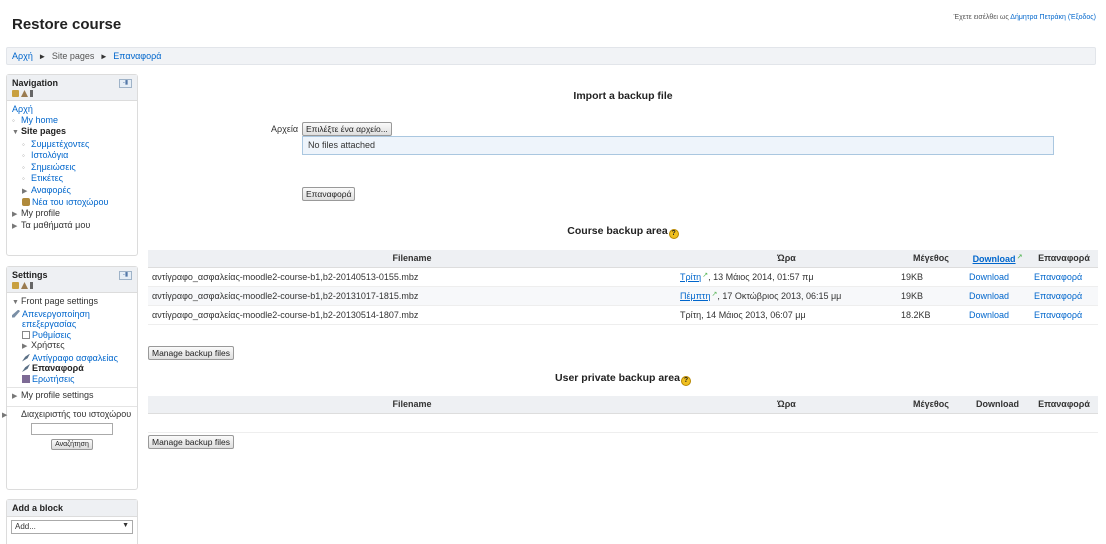  What do you see at coordinates (72, 444) in the screenshot?
I see `admin-search-button: Αναζήτηση` at bounding box center [72, 444].